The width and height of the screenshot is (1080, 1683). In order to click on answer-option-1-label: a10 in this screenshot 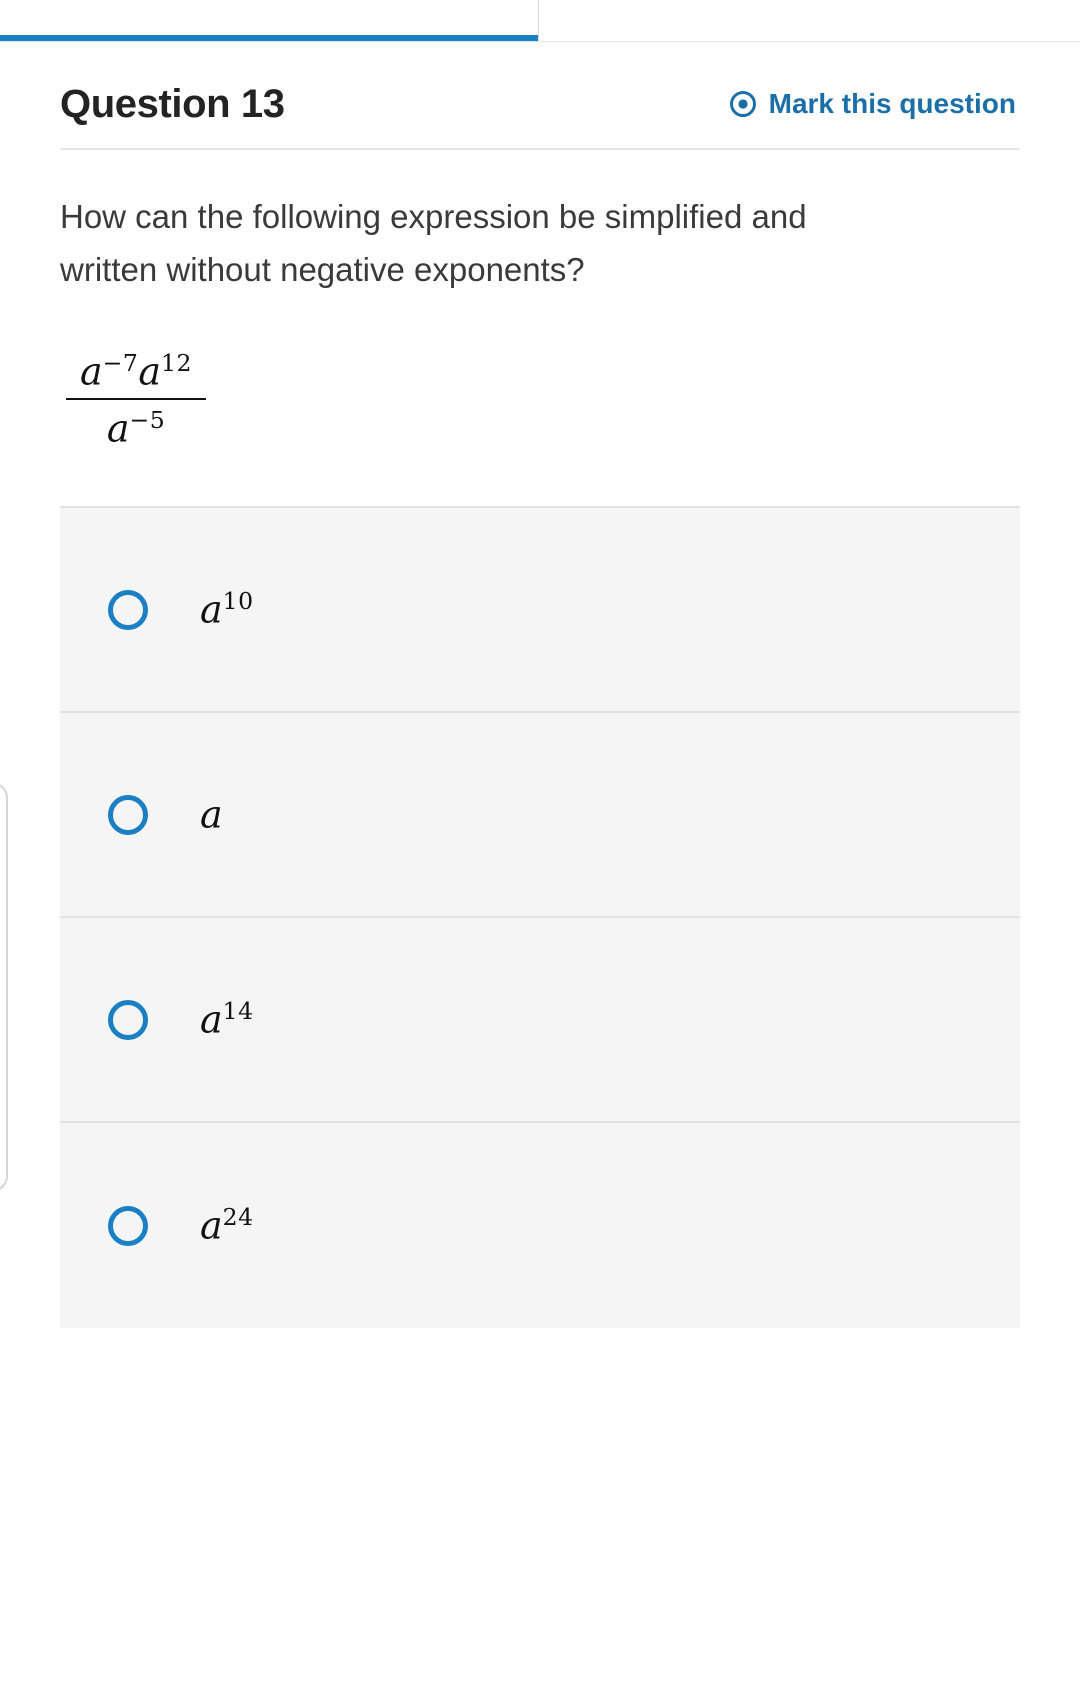, I will do `click(227, 609)`.